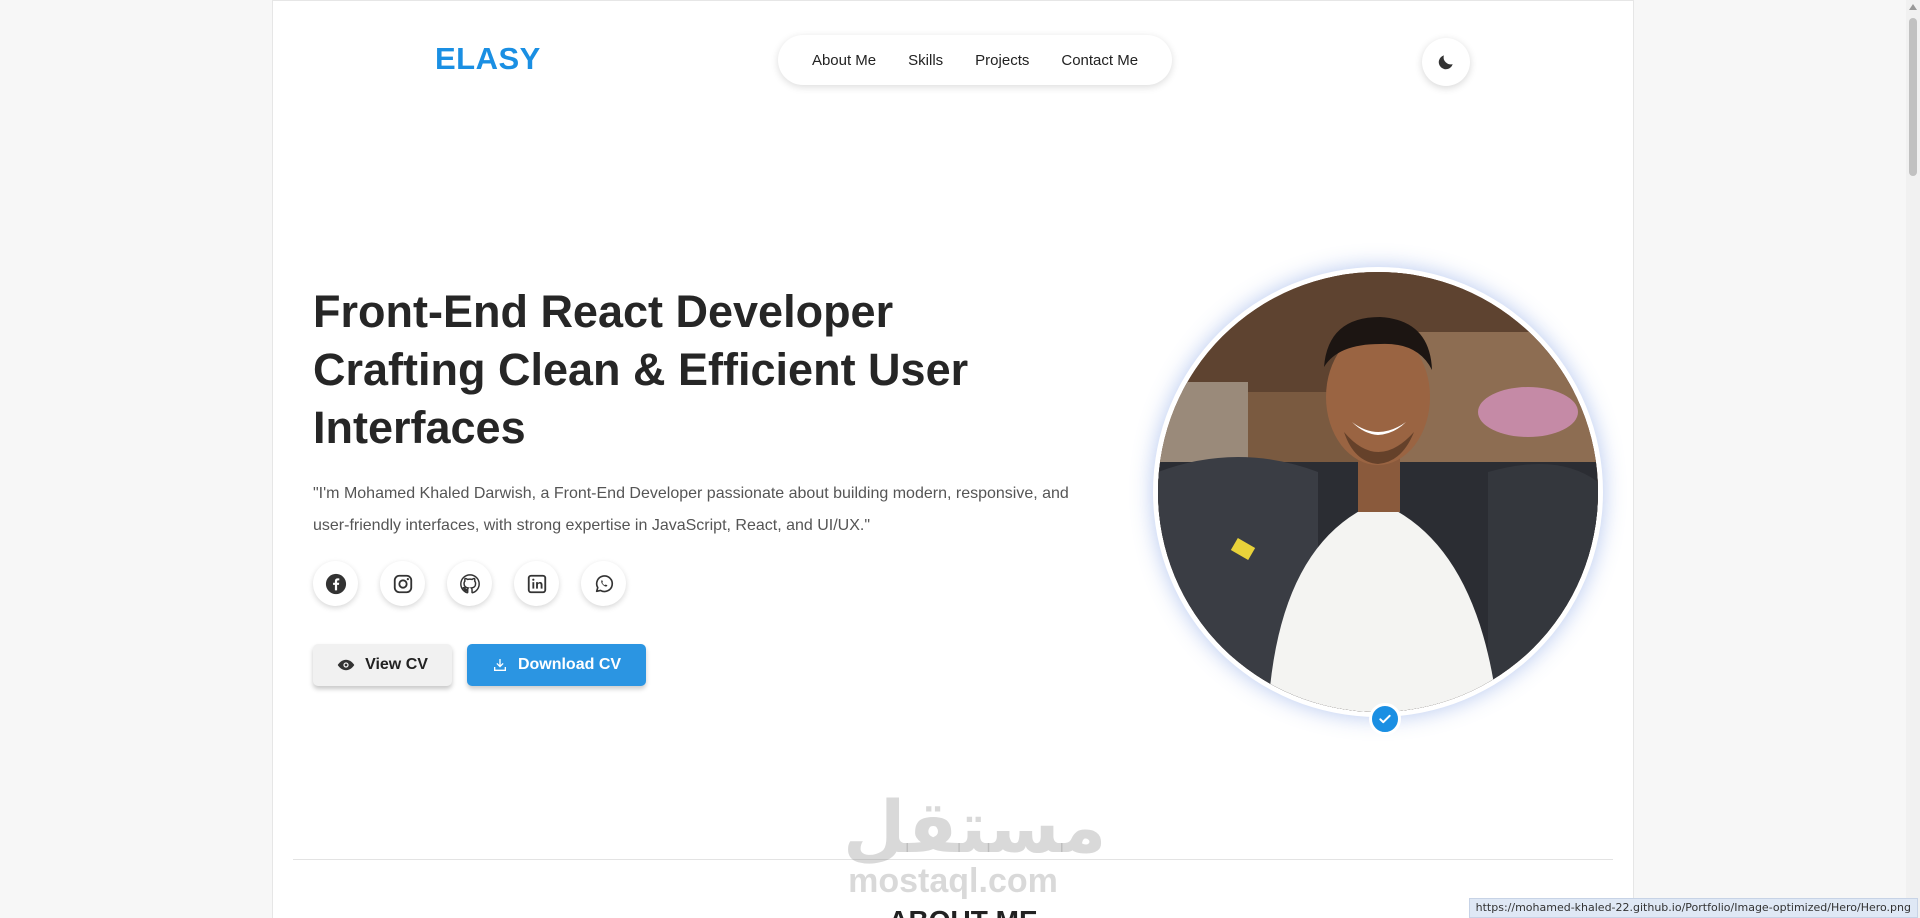 This screenshot has width=1920, height=918. I want to click on verified-badge, so click(1385, 719).